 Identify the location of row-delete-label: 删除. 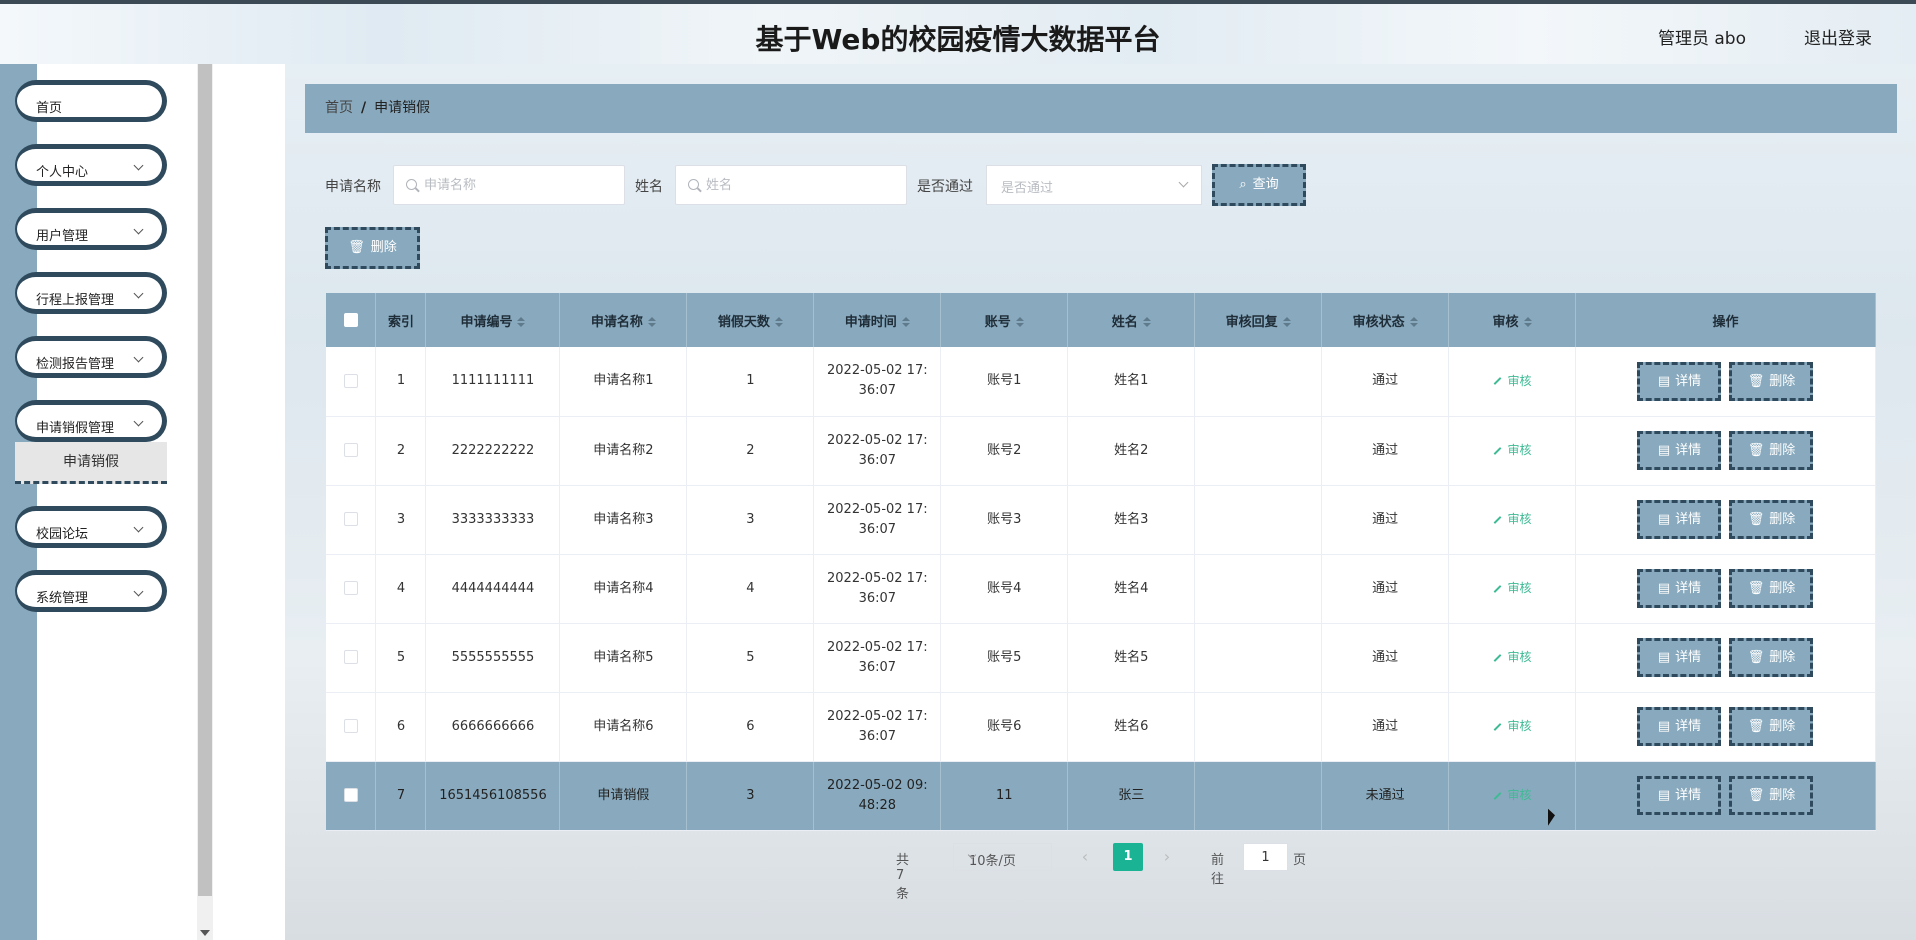
(1782, 795).